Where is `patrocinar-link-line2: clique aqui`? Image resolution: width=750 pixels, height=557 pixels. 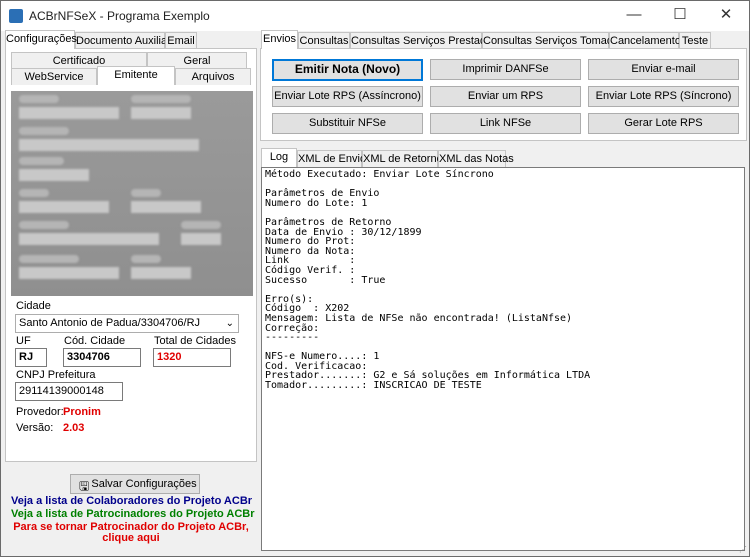
patrocinar-link-line2: clique aqui is located at coordinates (131, 538).